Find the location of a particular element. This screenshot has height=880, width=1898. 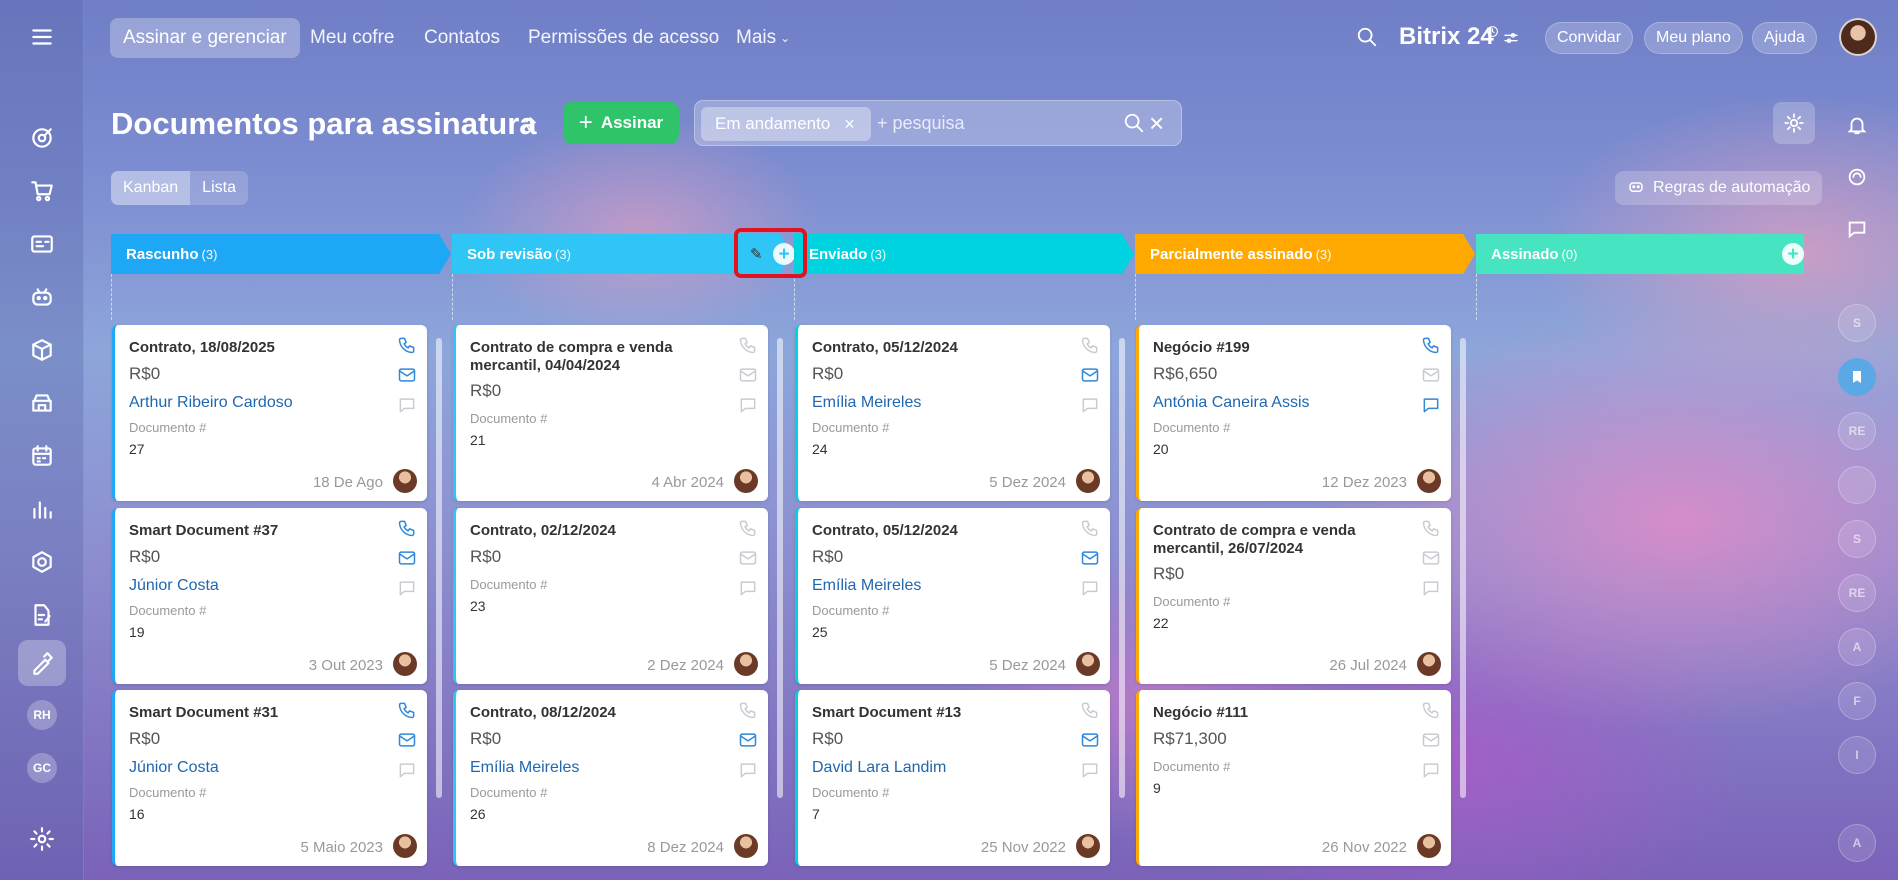

card-title: Contrato, 08/12/2024 is located at coordinates (585, 713).